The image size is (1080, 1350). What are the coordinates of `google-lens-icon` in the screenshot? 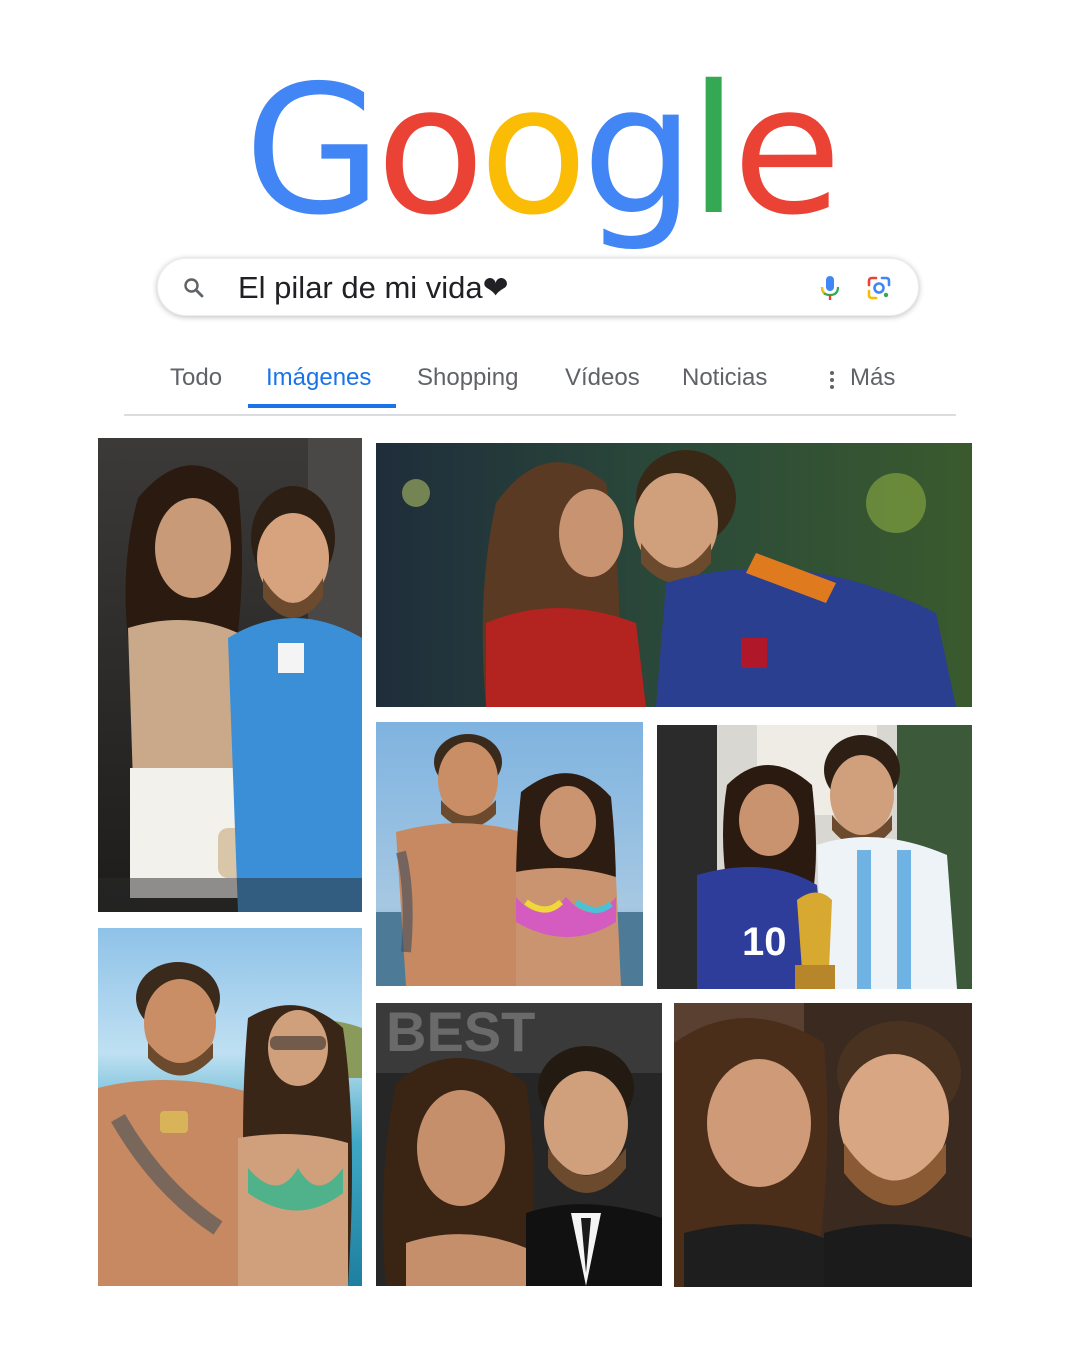 It's located at (879, 288).